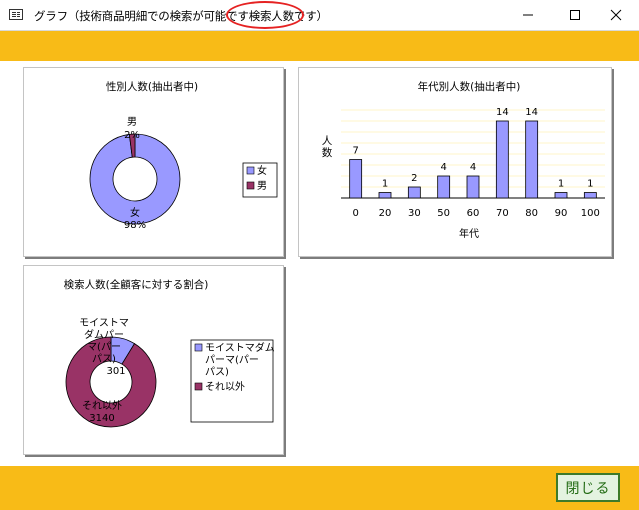  I want to click on legend-label: 男, so click(262, 186).